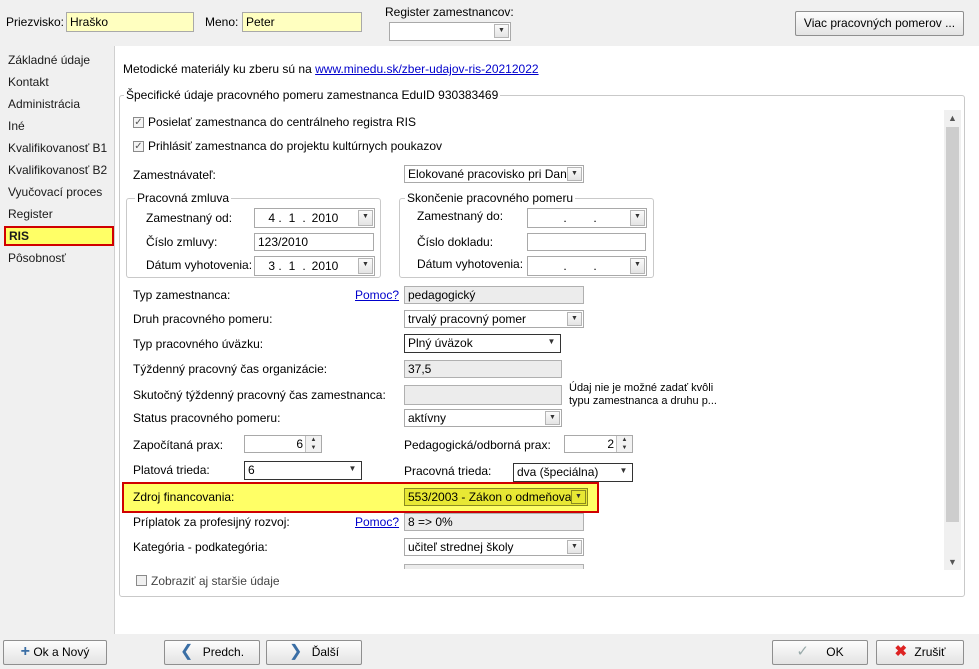 The image size is (979, 669). Describe the element at coordinates (496, 497) in the screenshot. I see `funding-select: 553/2003 - Zákon o odmeňovaní ▼` at that location.